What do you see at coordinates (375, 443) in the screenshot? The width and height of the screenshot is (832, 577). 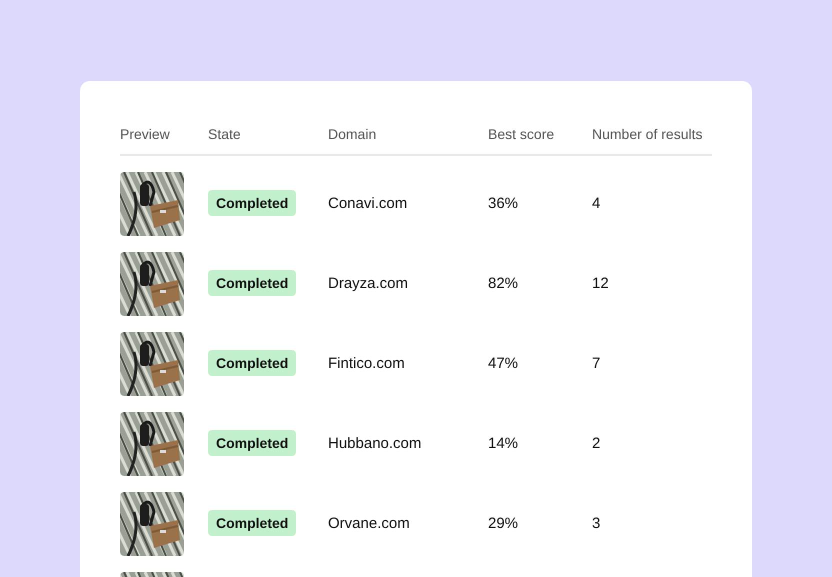 I see `domain-cell: Hubbano.com` at bounding box center [375, 443].